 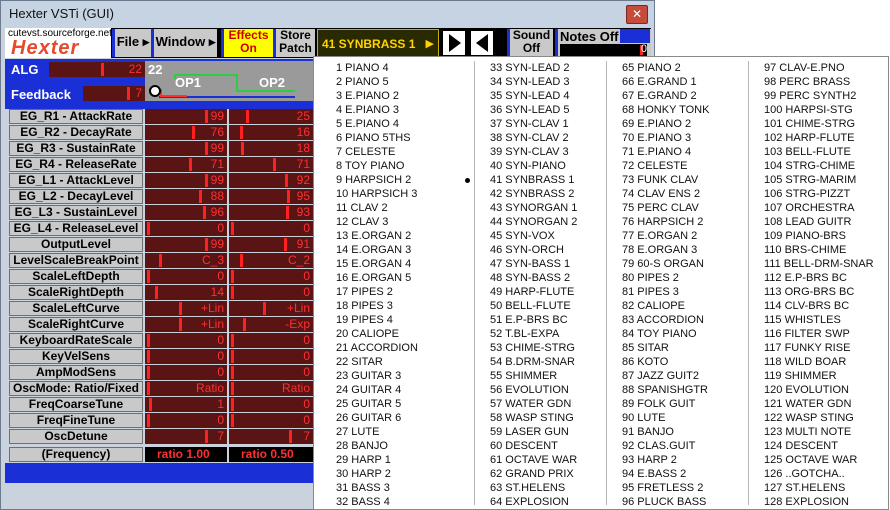 I want to click on program-menu-item: 3 E.PIANO 2, so click(x=377, y=96).